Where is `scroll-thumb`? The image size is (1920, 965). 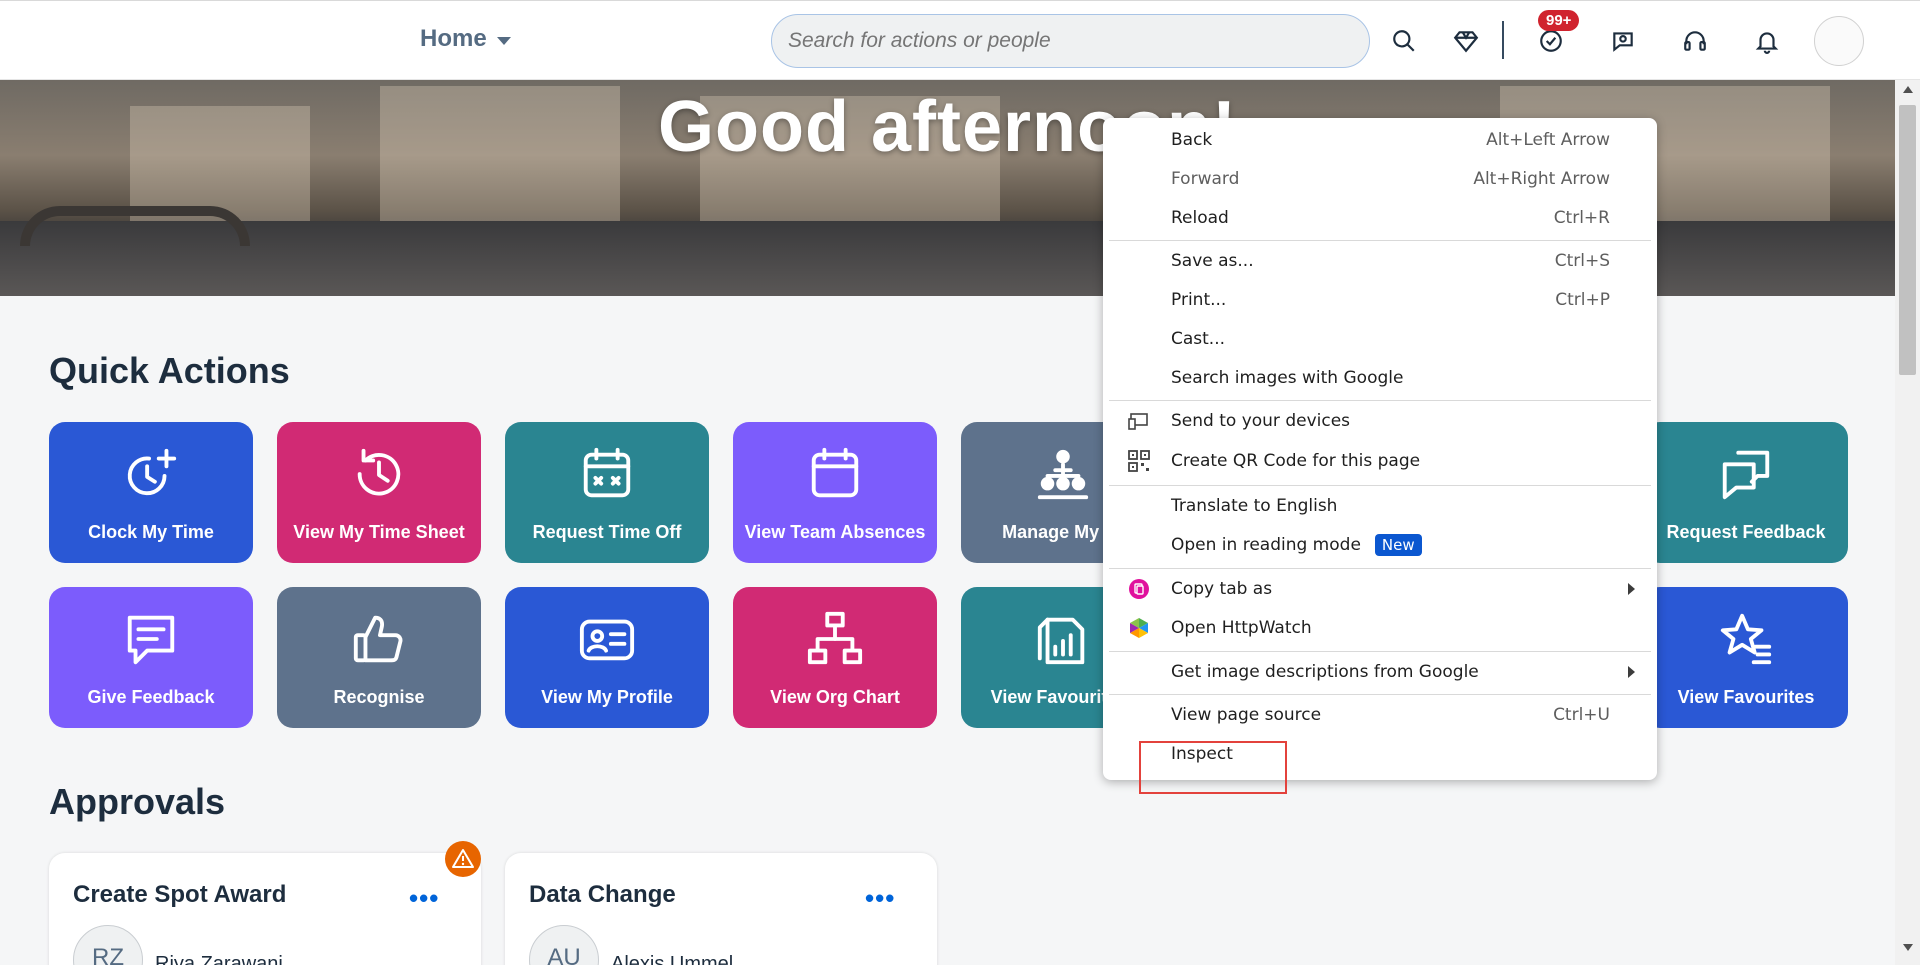 scroll-thumb is located at coordinates (1907, 240).